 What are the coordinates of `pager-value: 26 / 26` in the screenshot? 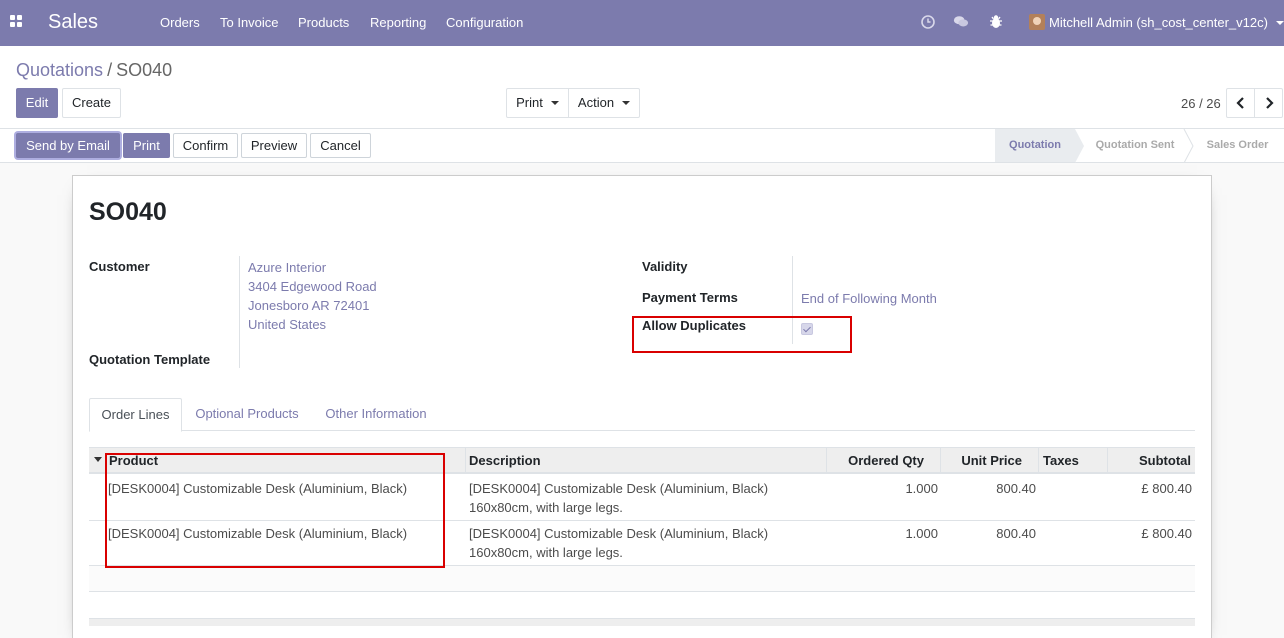 It's located at (1201, 103).